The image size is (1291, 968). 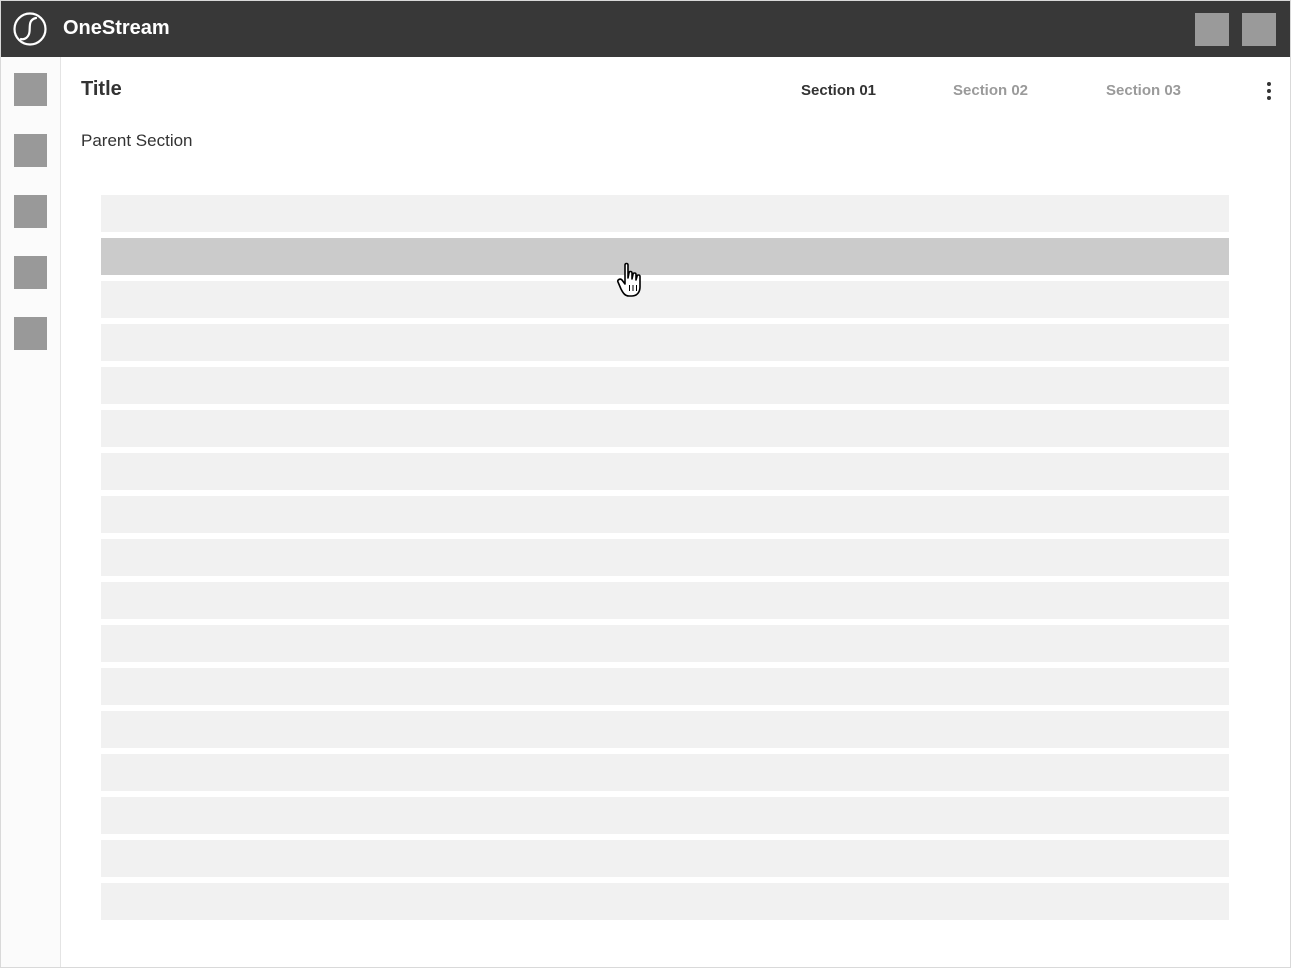 I want to click on tab-section-02: Section 02, so click(x=990, y=91).